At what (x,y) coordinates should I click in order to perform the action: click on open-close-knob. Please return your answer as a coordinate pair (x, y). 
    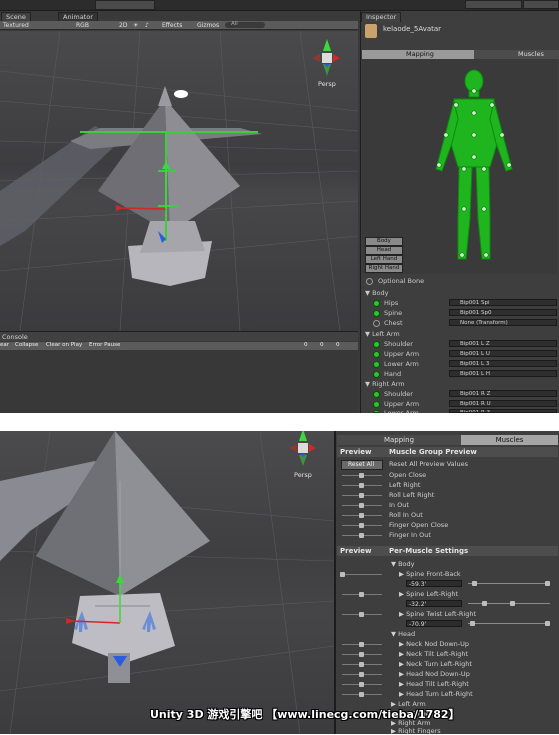
    Looking at the image, I should click on (361, 475).